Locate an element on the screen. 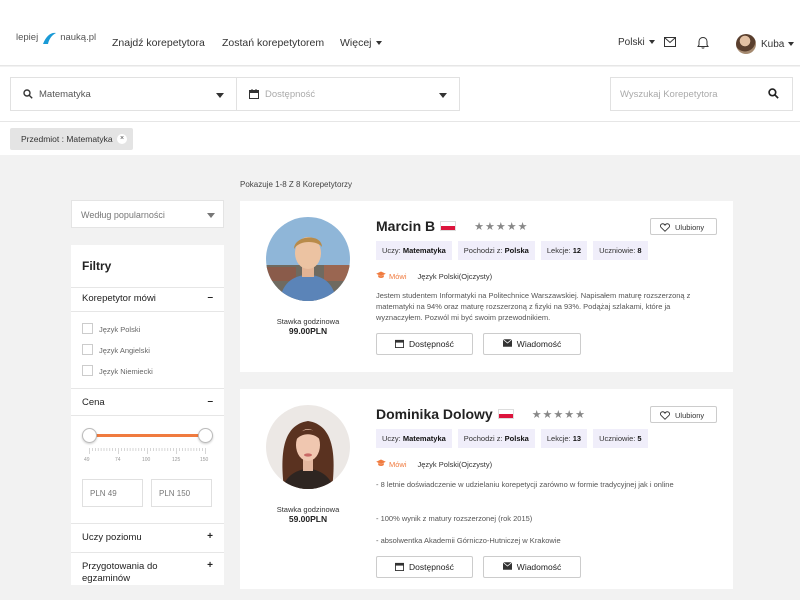 This screenshot has width=800, height=600. tag-value: 13 is located at coordinates (577, 438).